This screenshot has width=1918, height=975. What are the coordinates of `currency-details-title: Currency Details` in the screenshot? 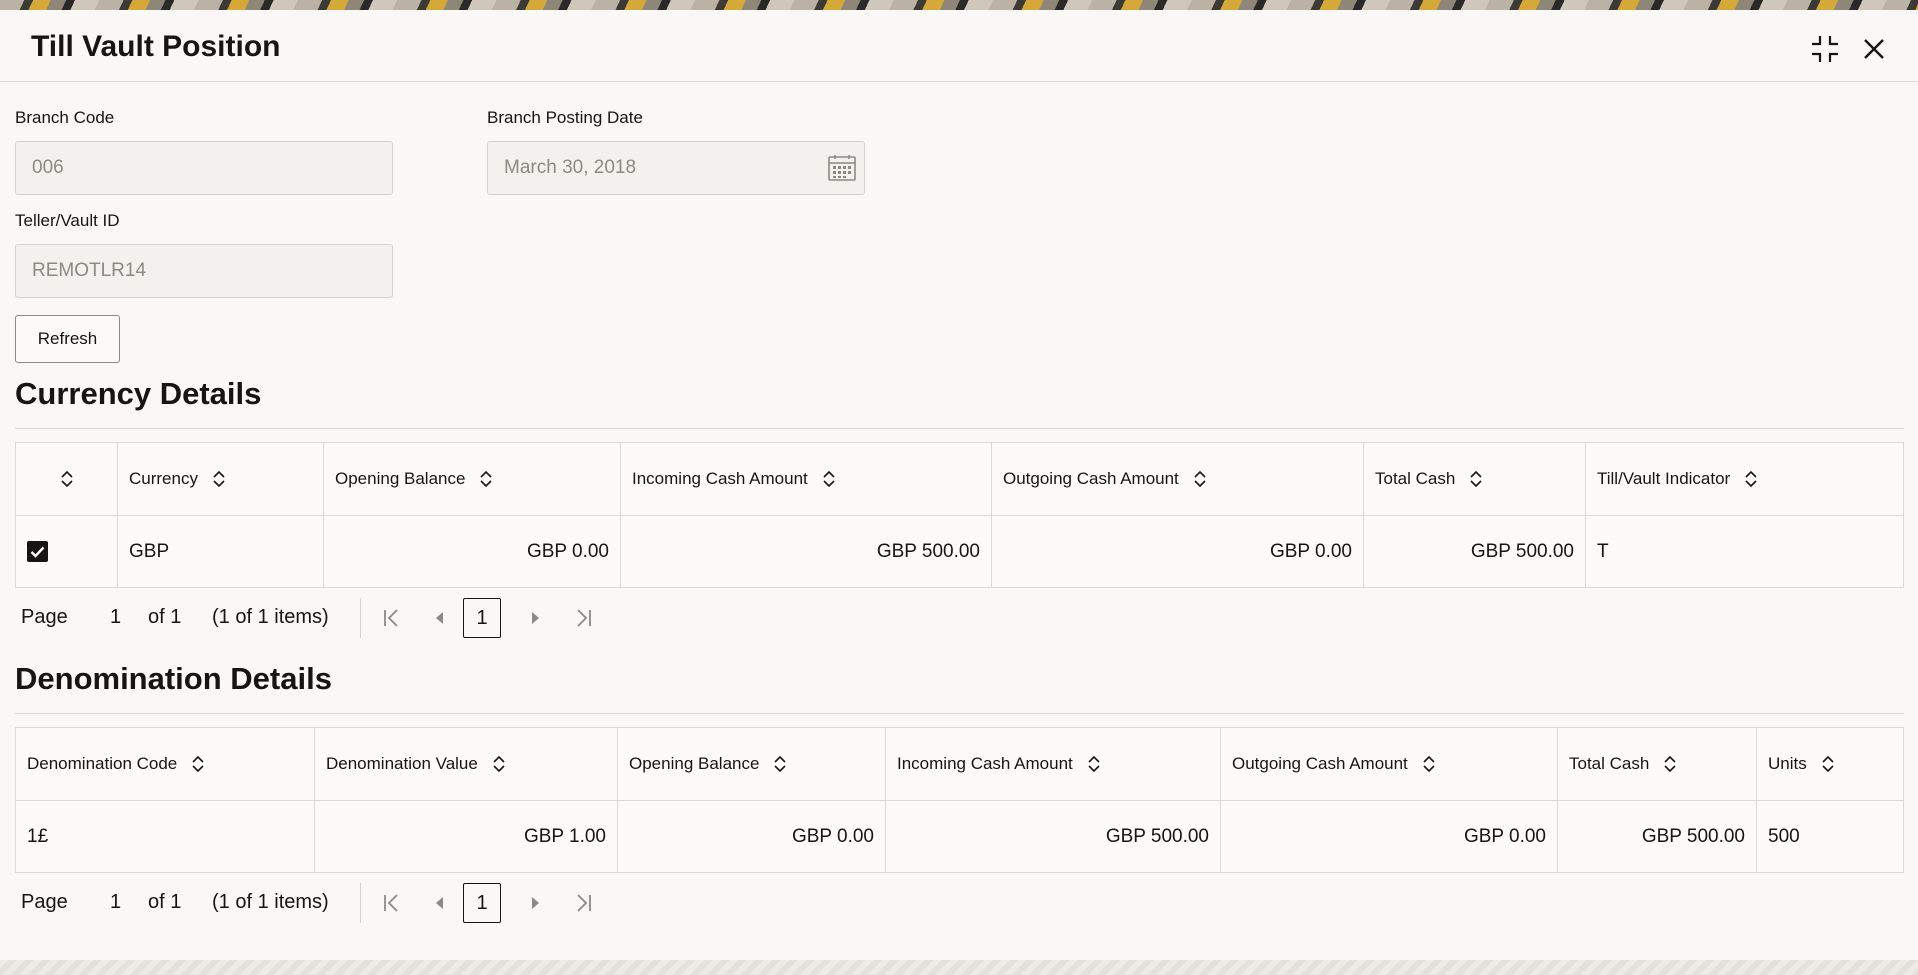 It's located at (138, 393).